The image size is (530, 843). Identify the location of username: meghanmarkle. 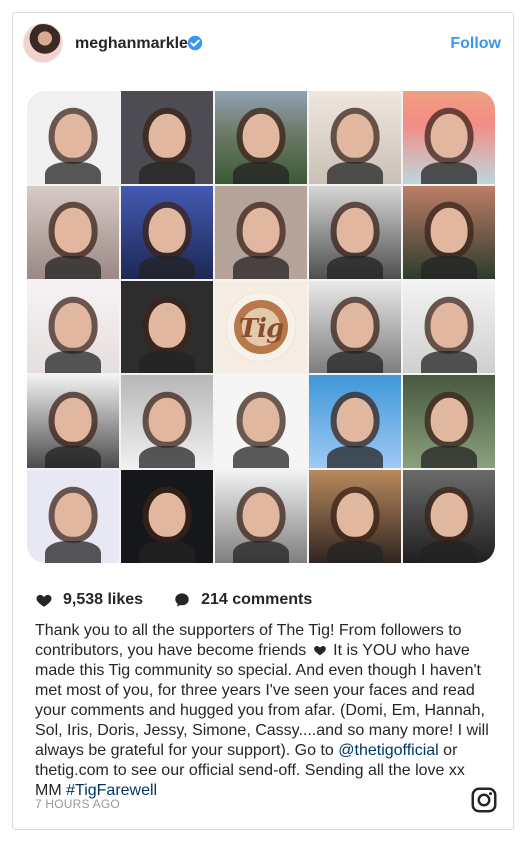
(131, 44).